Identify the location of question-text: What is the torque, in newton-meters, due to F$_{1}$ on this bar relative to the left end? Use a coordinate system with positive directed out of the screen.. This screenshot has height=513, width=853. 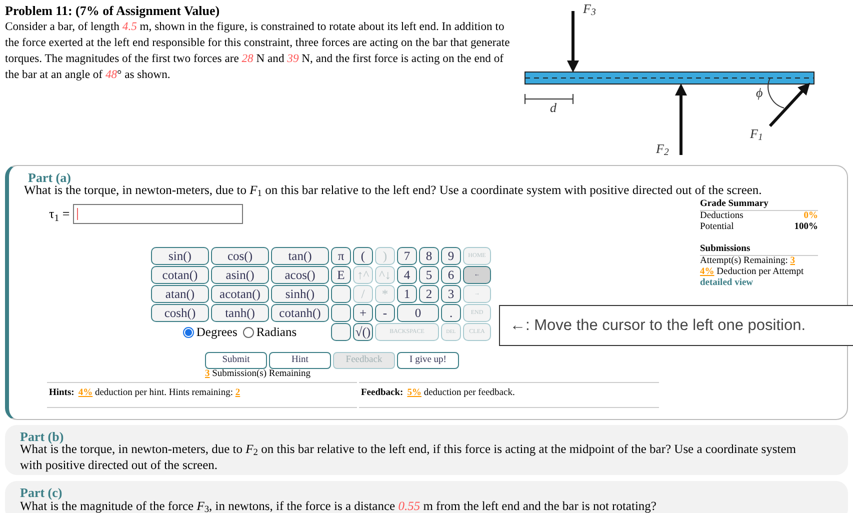
(393, 191).